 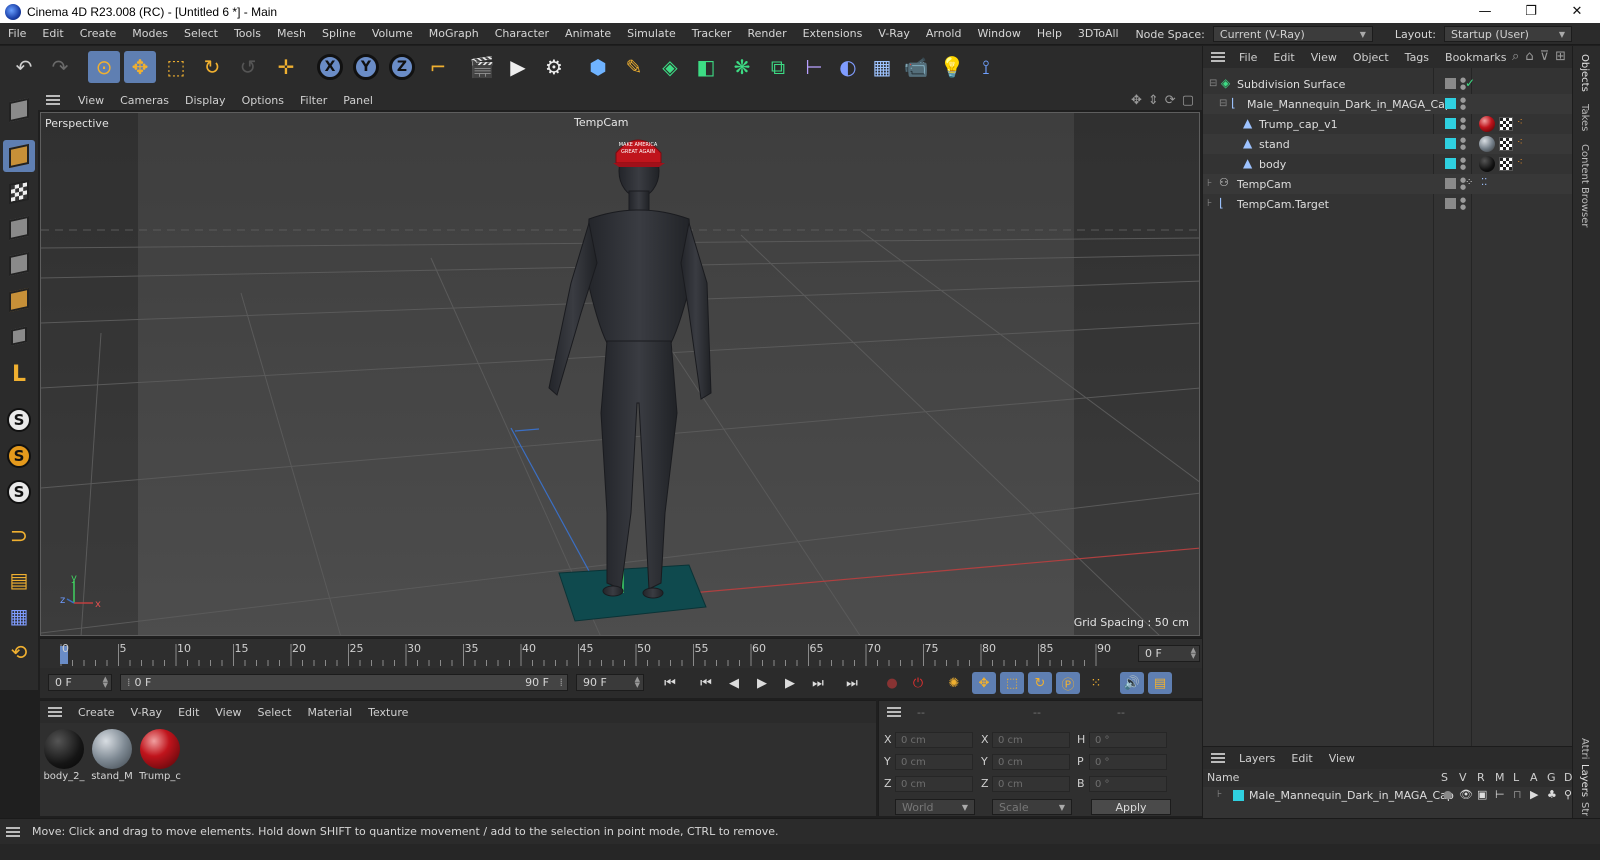 I want to click on record-position-toggle: ✥, so click(x=984, y=683).